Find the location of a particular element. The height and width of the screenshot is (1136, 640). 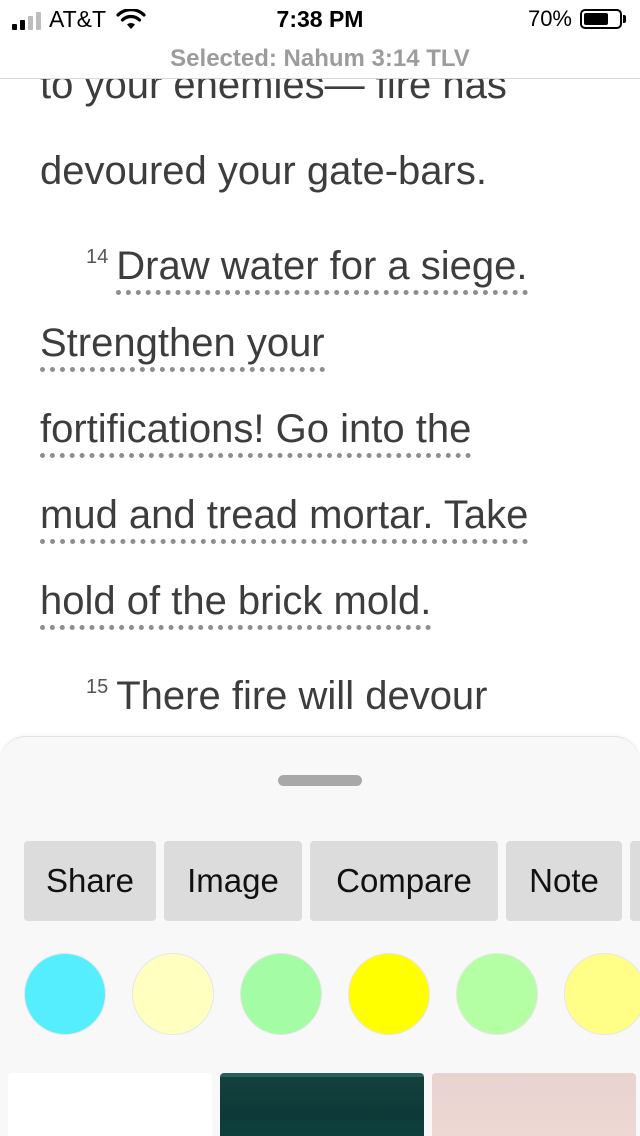

verse-14-line: mud and tread mortar. Take is located at coordinates (330, 515).